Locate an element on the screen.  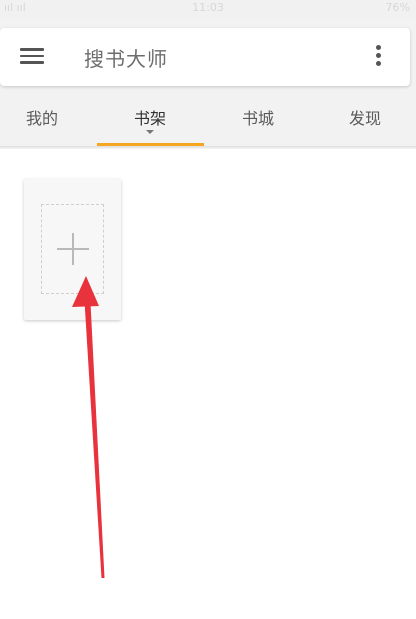
status-time: 11:03 is located at coordinates (208, 7).